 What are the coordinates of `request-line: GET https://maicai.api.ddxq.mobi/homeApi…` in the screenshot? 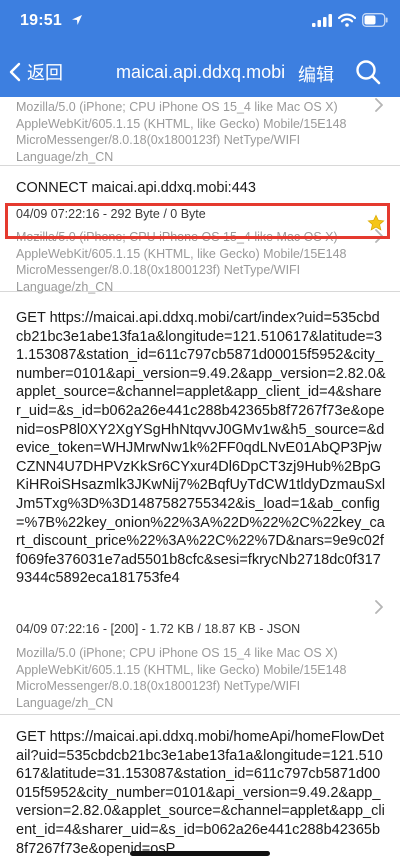 It's located at (200, 793).